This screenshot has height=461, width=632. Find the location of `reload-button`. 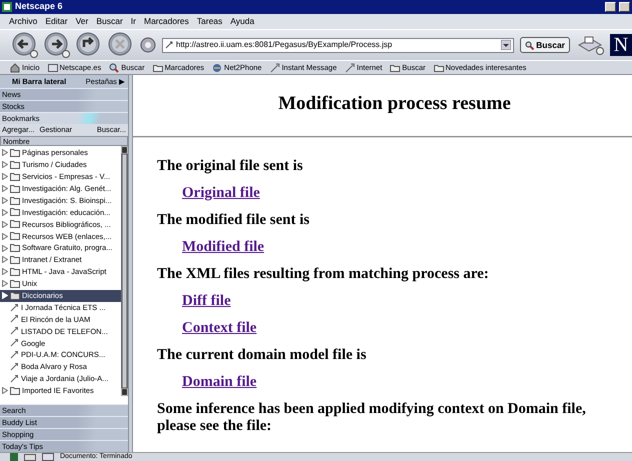

reload-button is located at coordinates (89, 45).